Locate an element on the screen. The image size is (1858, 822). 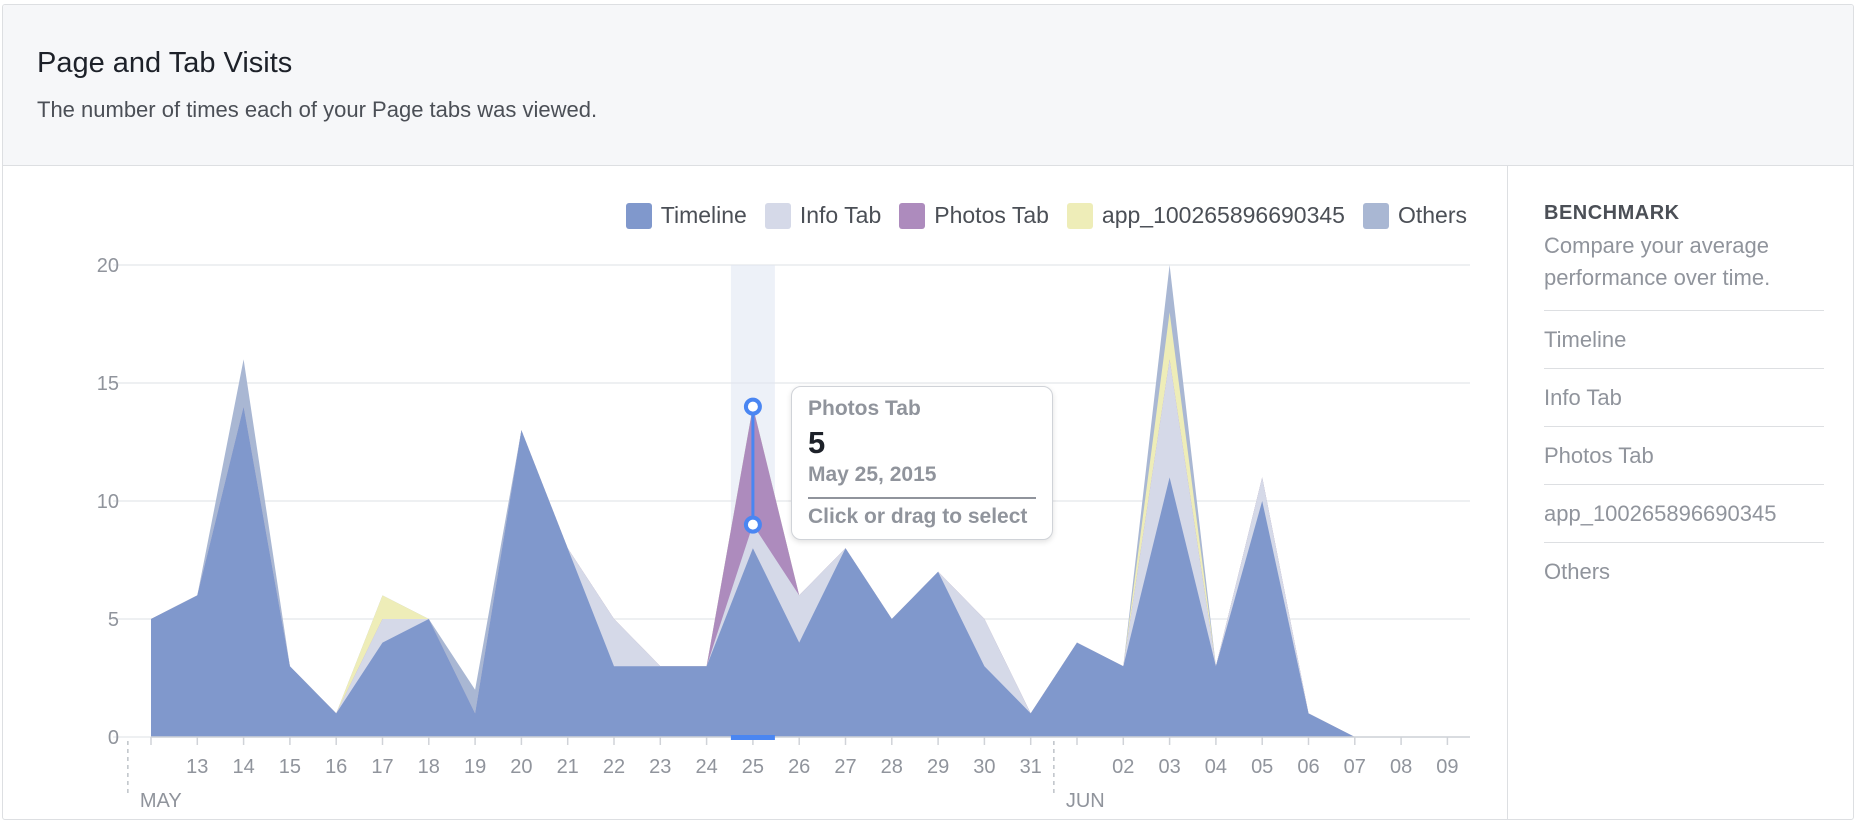
y-tick-label: 20 is located at coordinates (108, 266).